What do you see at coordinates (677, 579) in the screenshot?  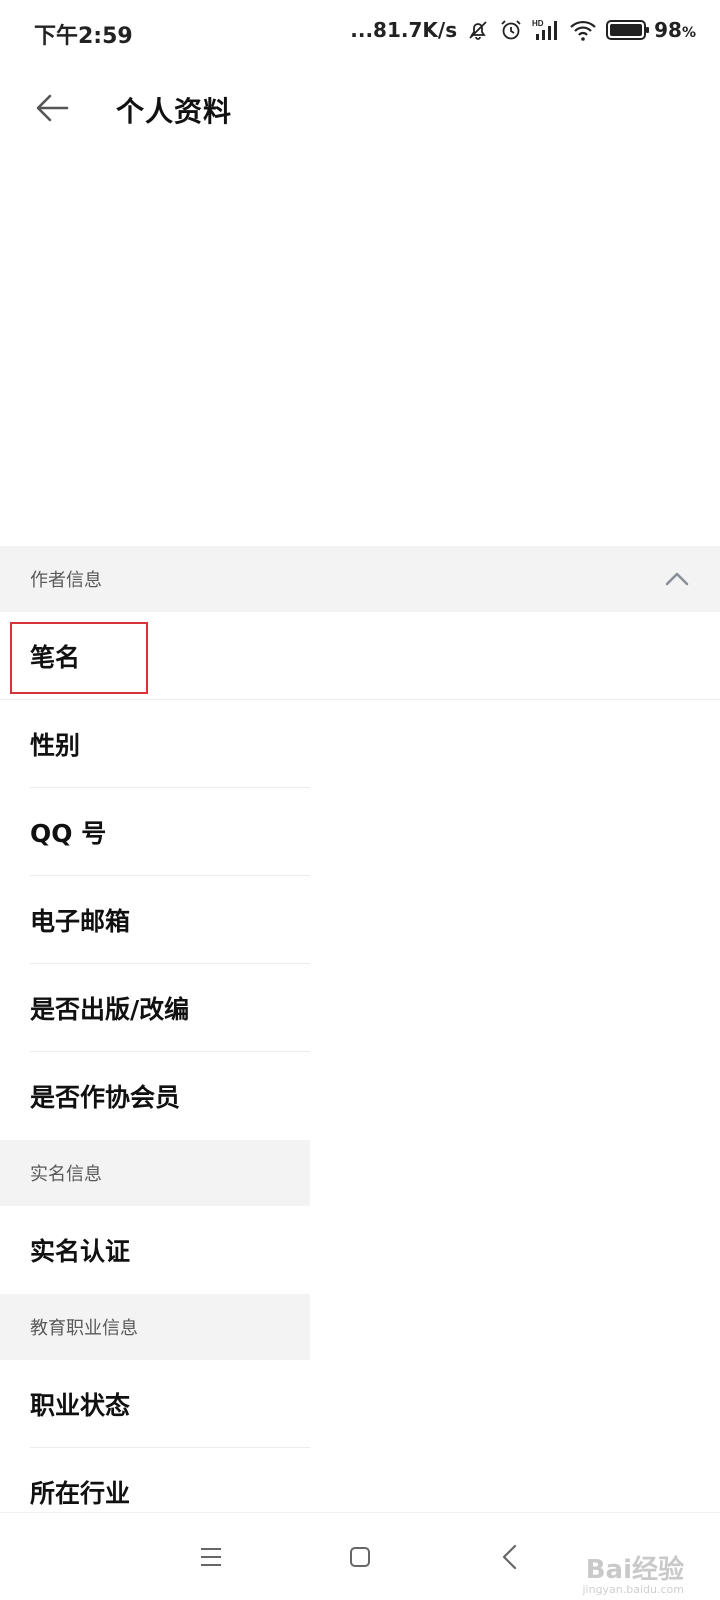 I see `chevron-up-icon` at bounding box center [677, 579].